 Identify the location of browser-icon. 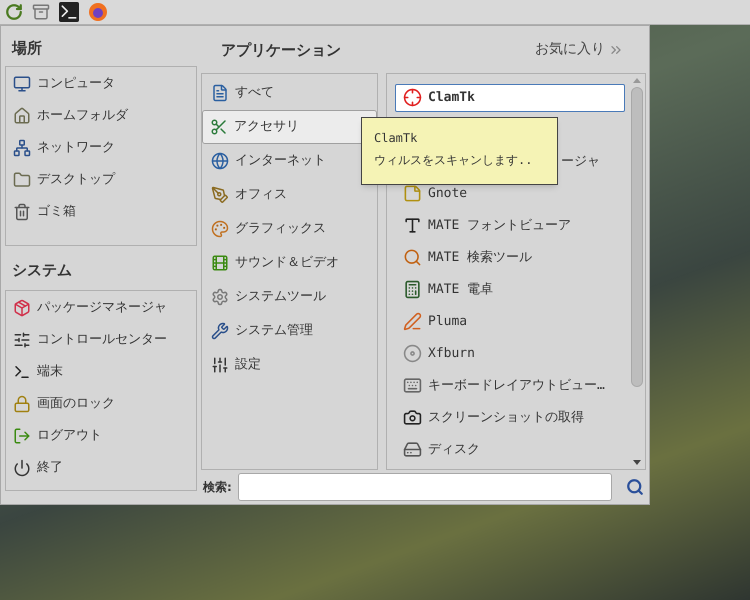
(98, 12).